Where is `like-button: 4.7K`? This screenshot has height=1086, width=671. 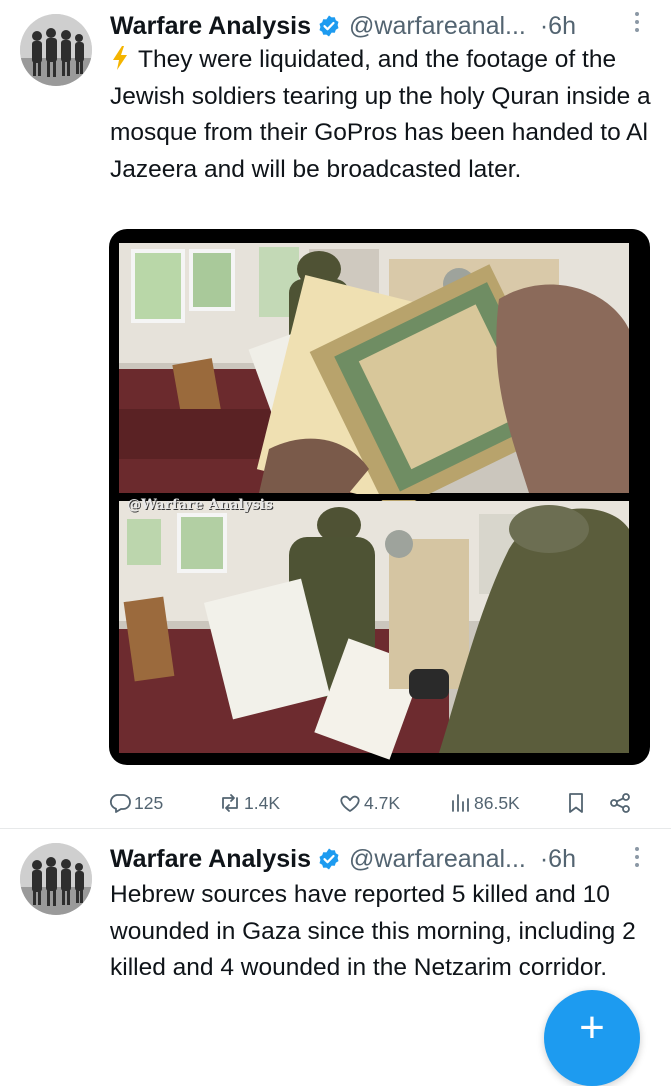
like-button: 4.7K is located at coordinates (369, 803).